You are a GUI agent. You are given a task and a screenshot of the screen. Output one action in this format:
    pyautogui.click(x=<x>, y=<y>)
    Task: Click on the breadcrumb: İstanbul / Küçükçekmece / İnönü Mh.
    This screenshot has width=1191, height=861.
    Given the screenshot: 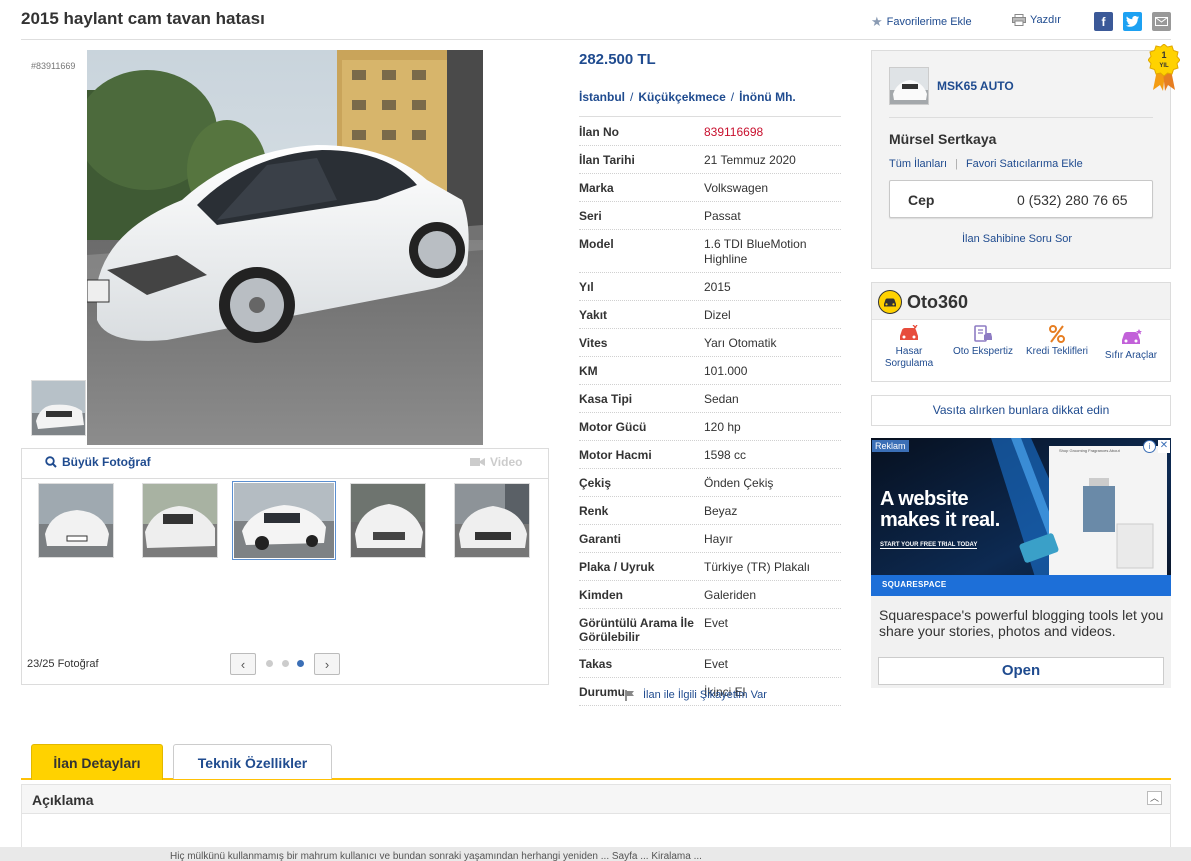 What is the action you would take?
    pyautogui.click(x=687, y=97)
    